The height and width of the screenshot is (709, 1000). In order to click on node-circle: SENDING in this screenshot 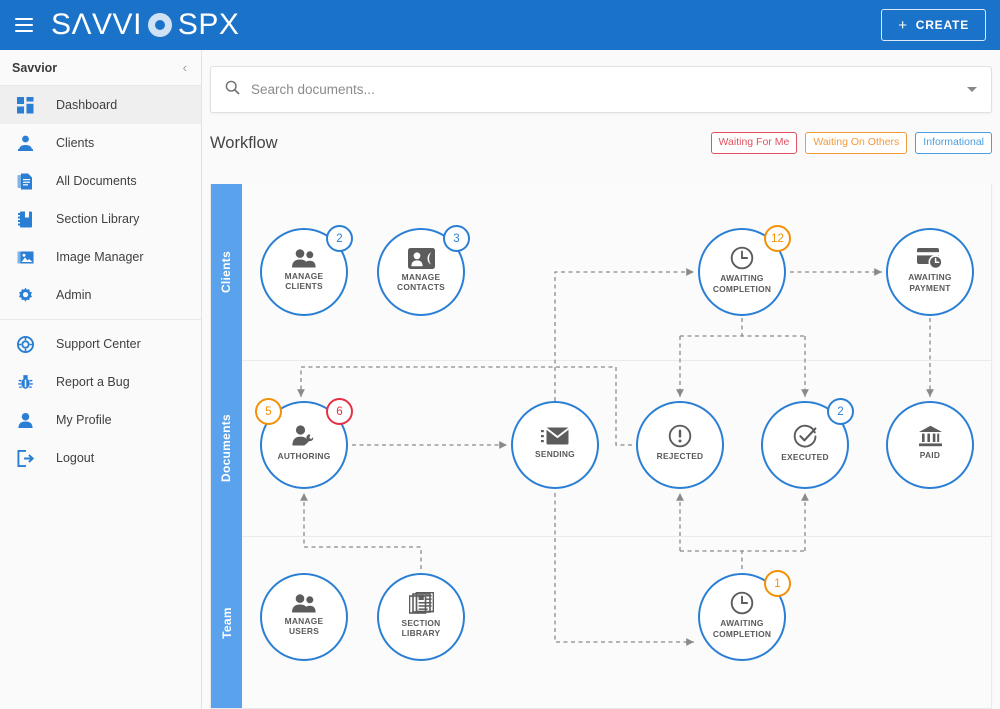, I will do `click(555, 445)`.